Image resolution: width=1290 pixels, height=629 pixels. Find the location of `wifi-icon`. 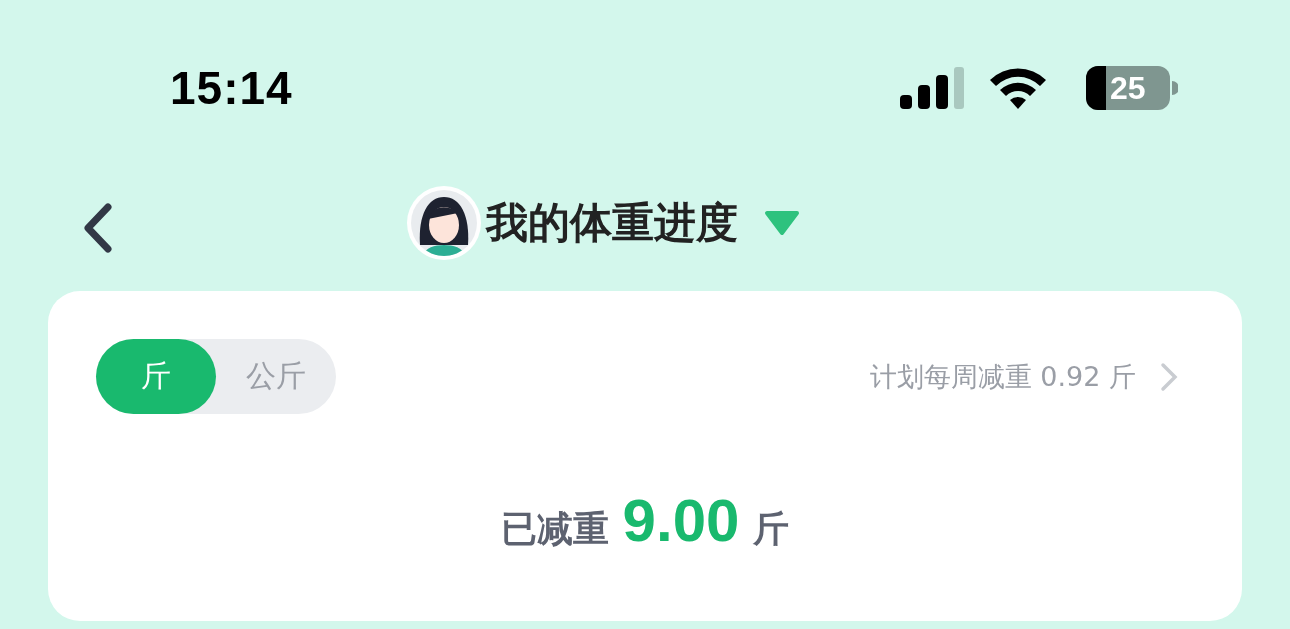

wifi-icon is located at coordinates (1018, 88).